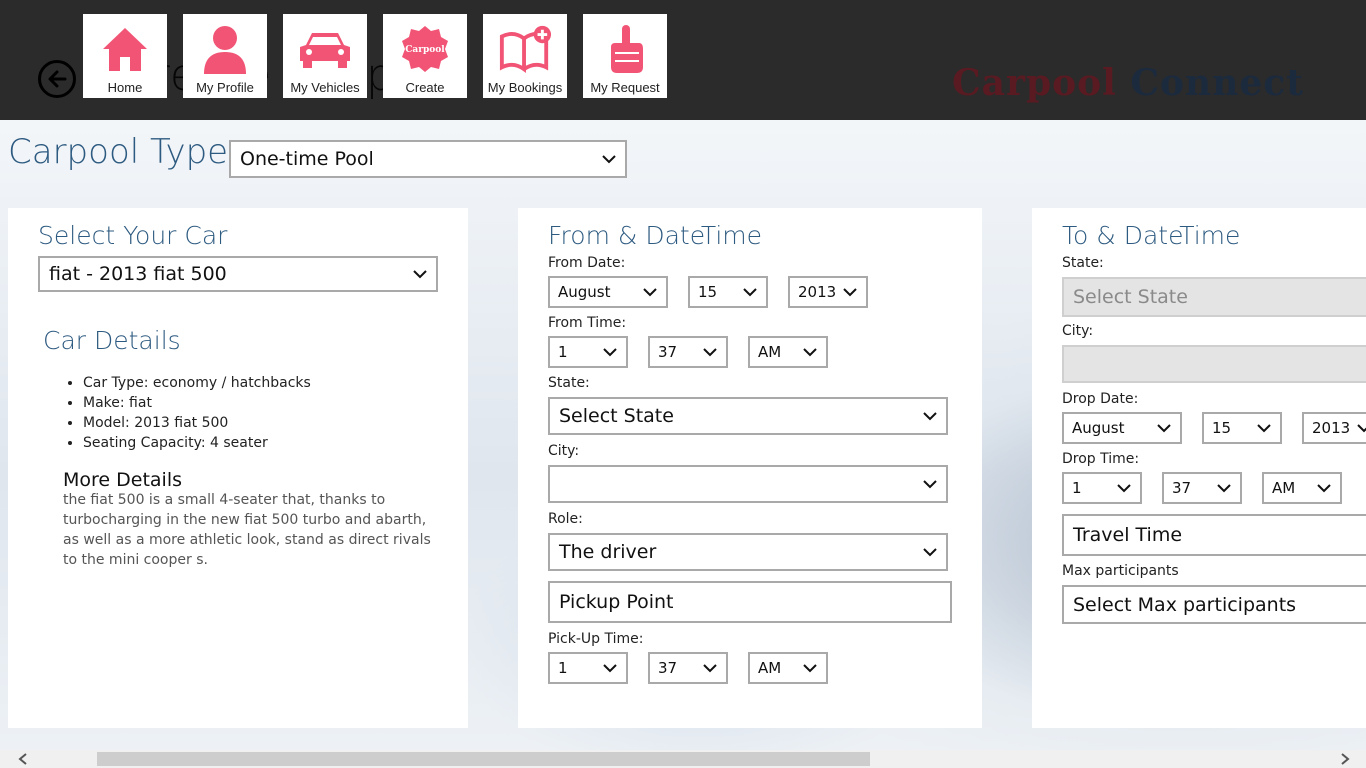 The width and height of the screenshot is (1366, 768). What do you see at coordinates (750, 602) in the screenshot?
I see `pickup-point-input: Pickup Point` at bounding box center [750, 602].